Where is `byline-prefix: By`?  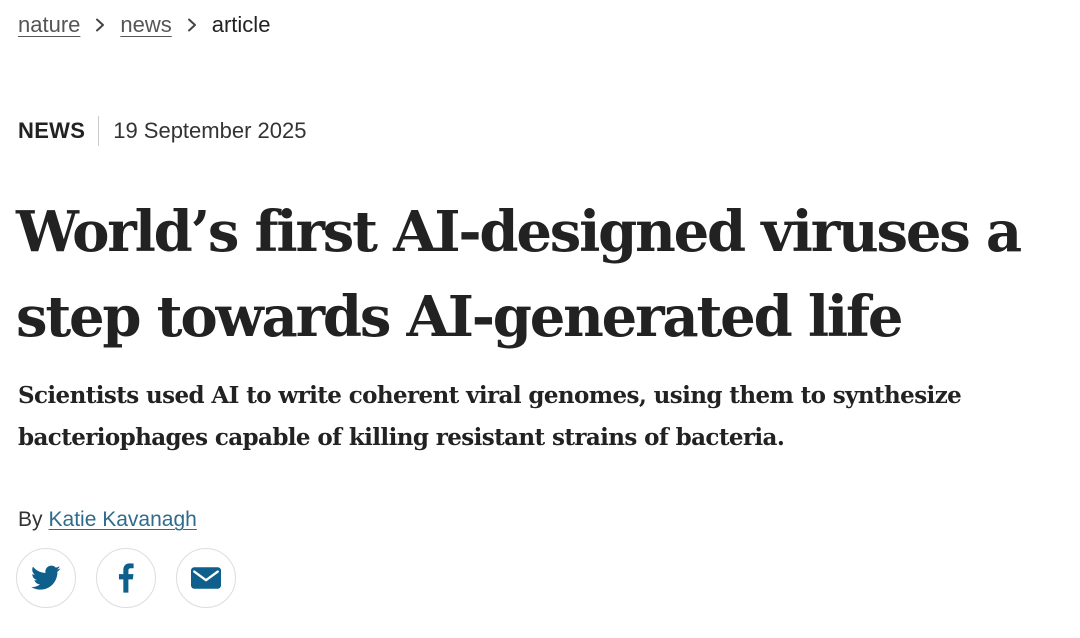 byline-prefix: By is located at coordinates (30, 519).